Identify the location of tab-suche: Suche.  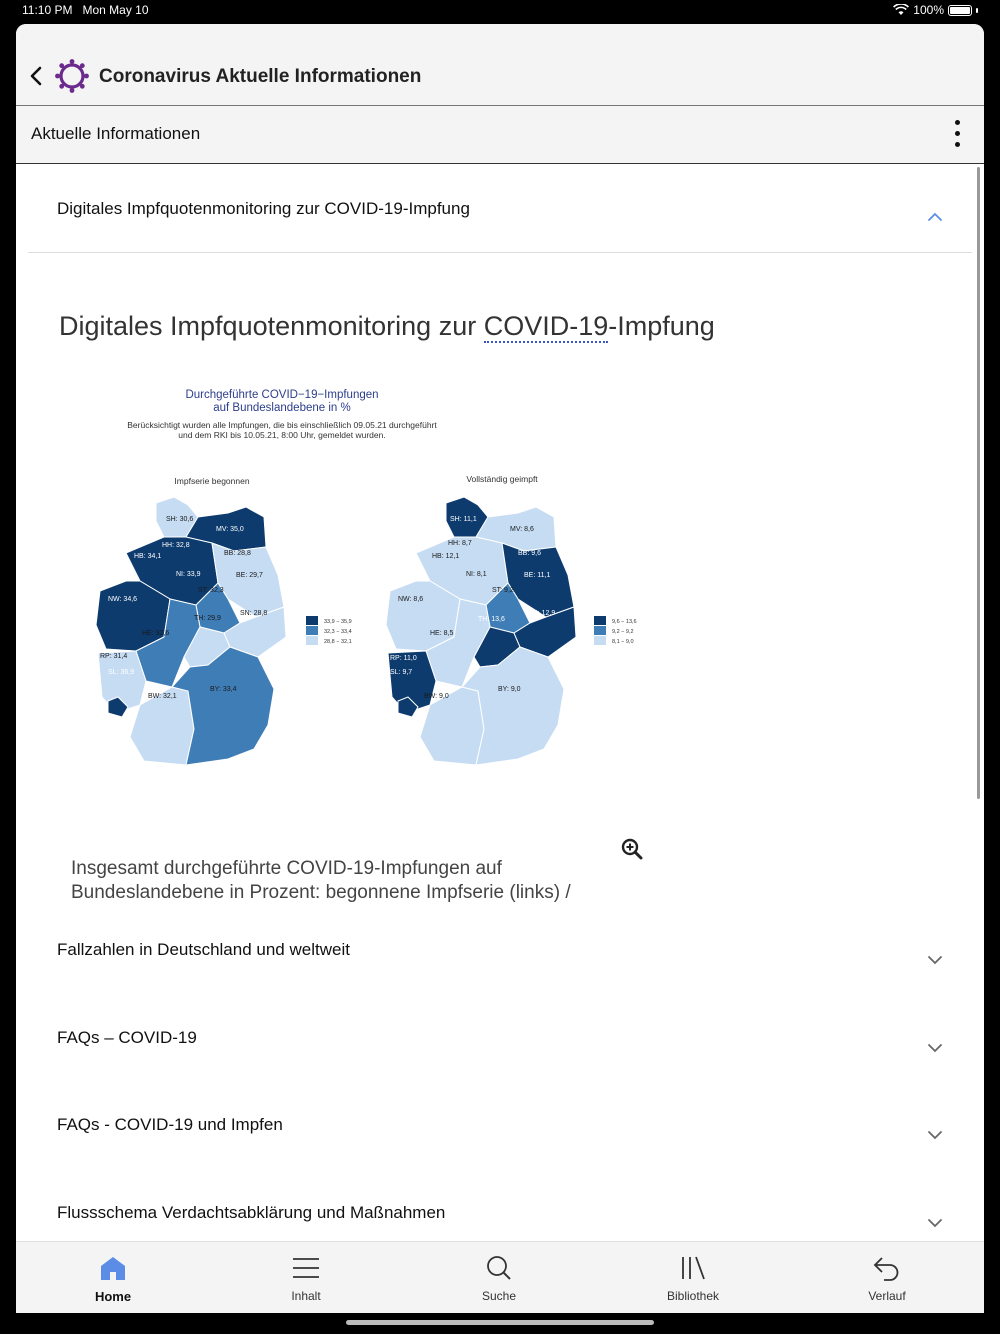
(499, 1277).